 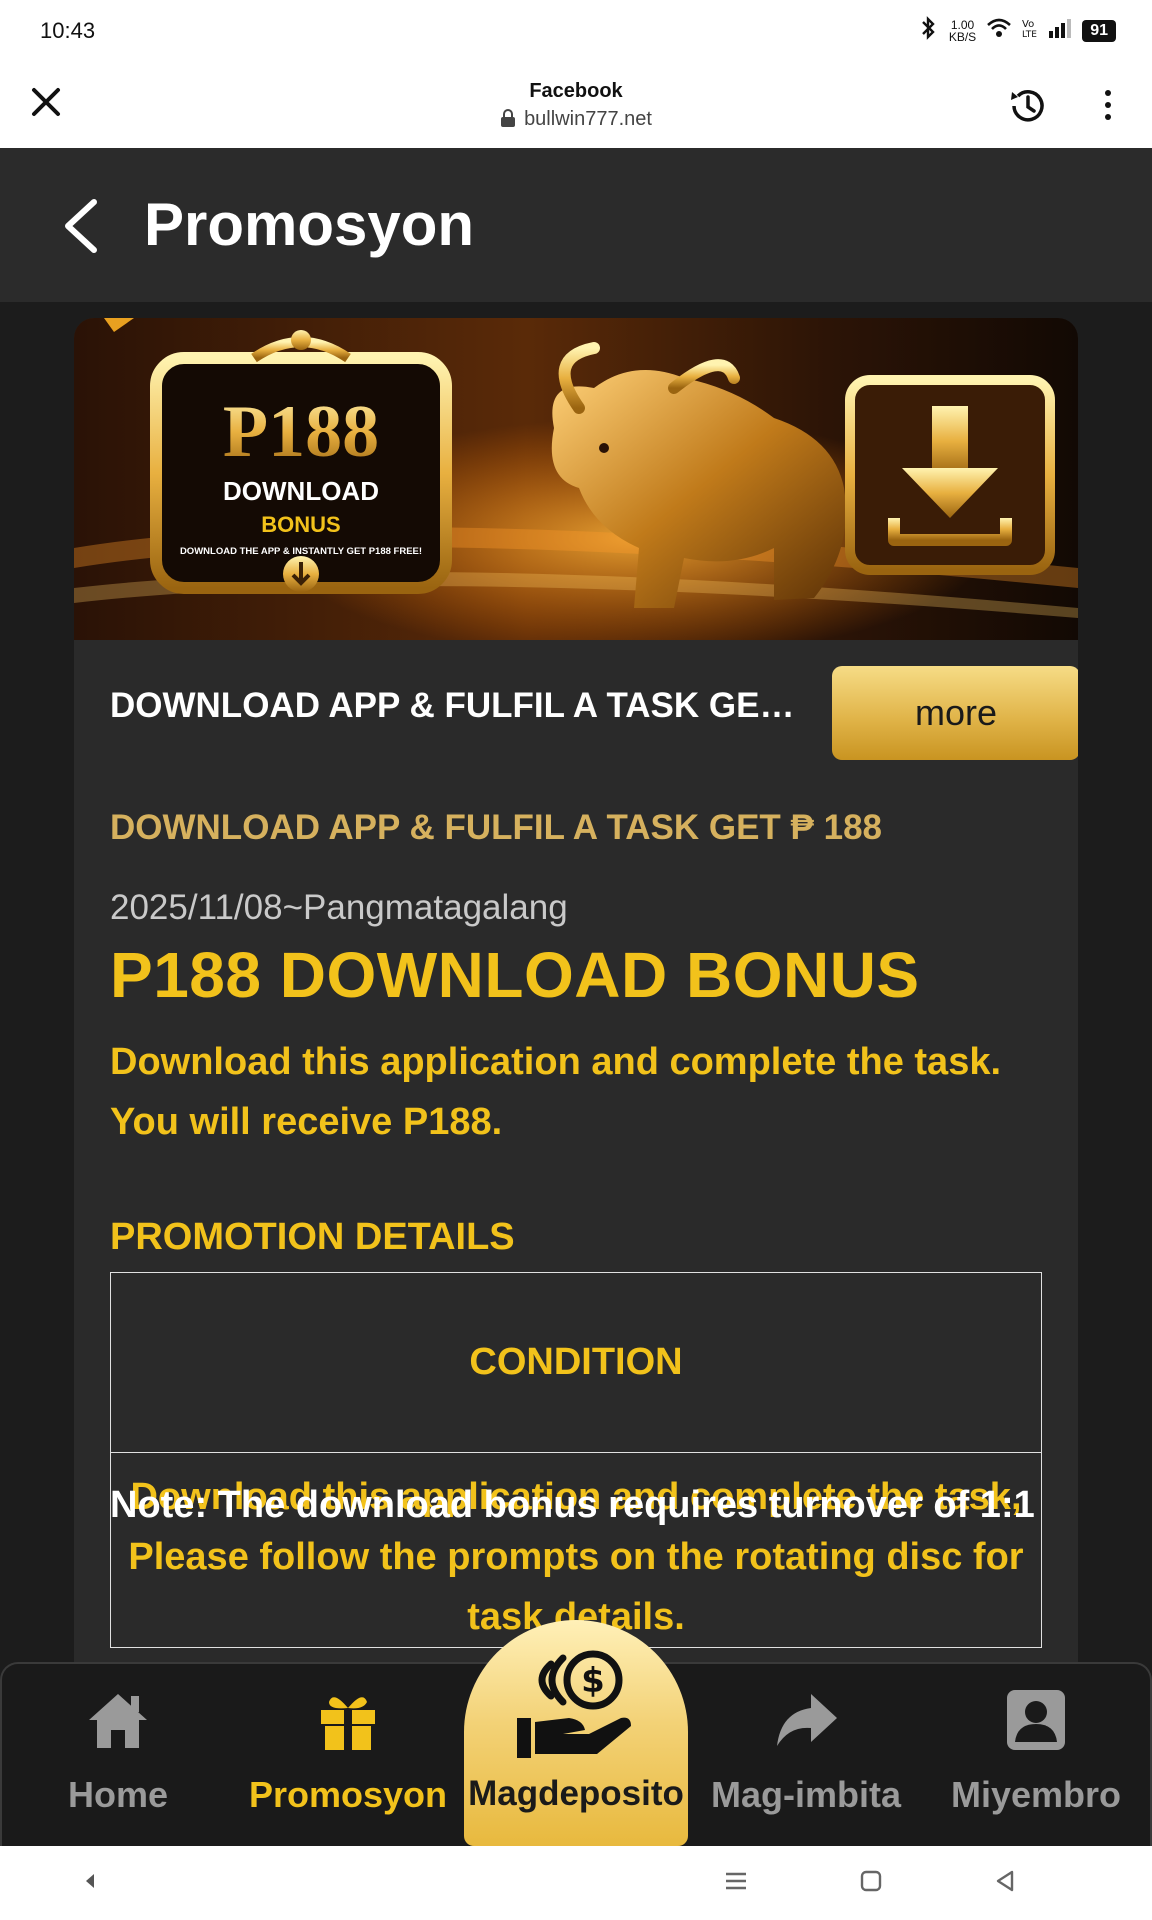 I want to click on more-vert-icon, so click(x=1108, y=105).